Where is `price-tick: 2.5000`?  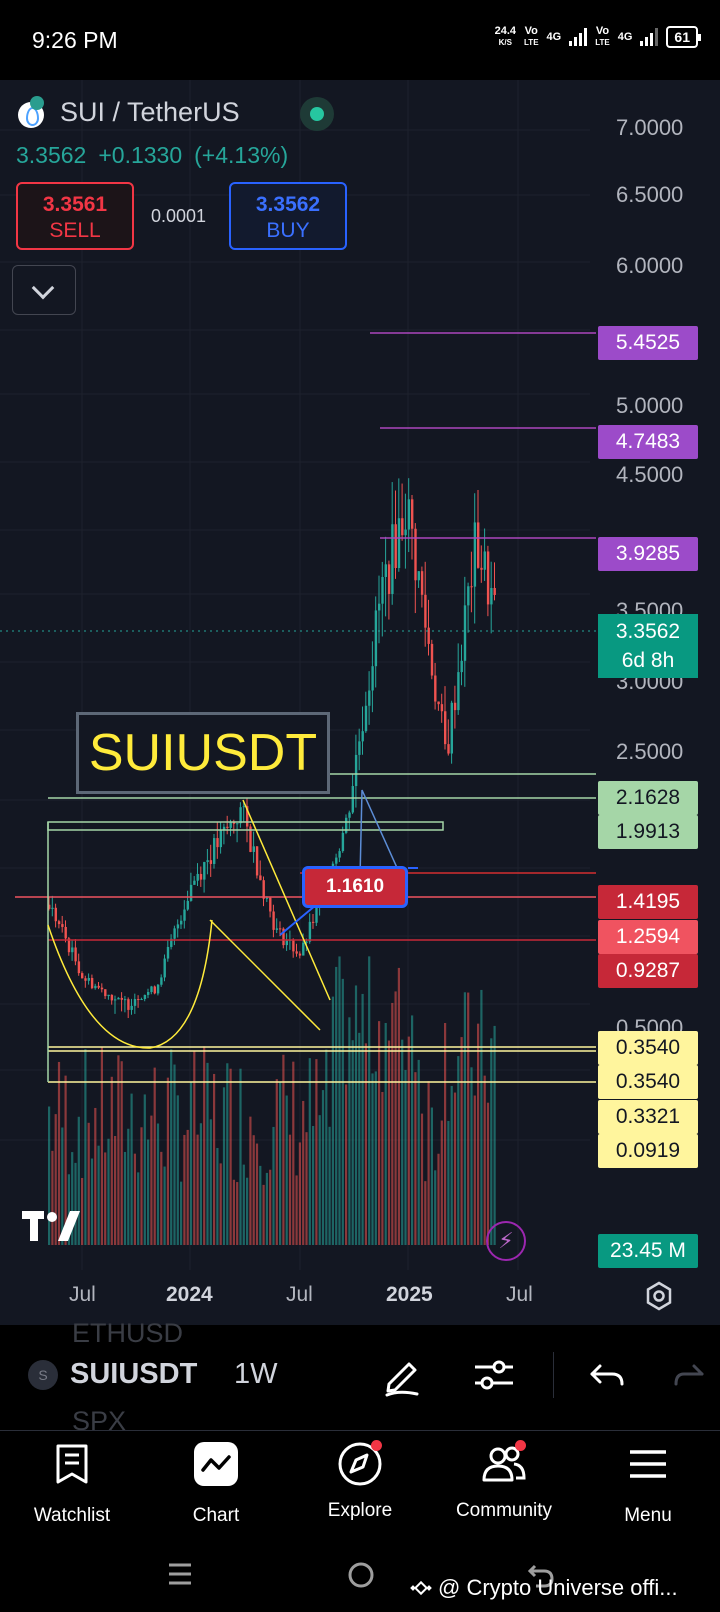 price-tick: 2.5000 is located at coordinates (650, 751).